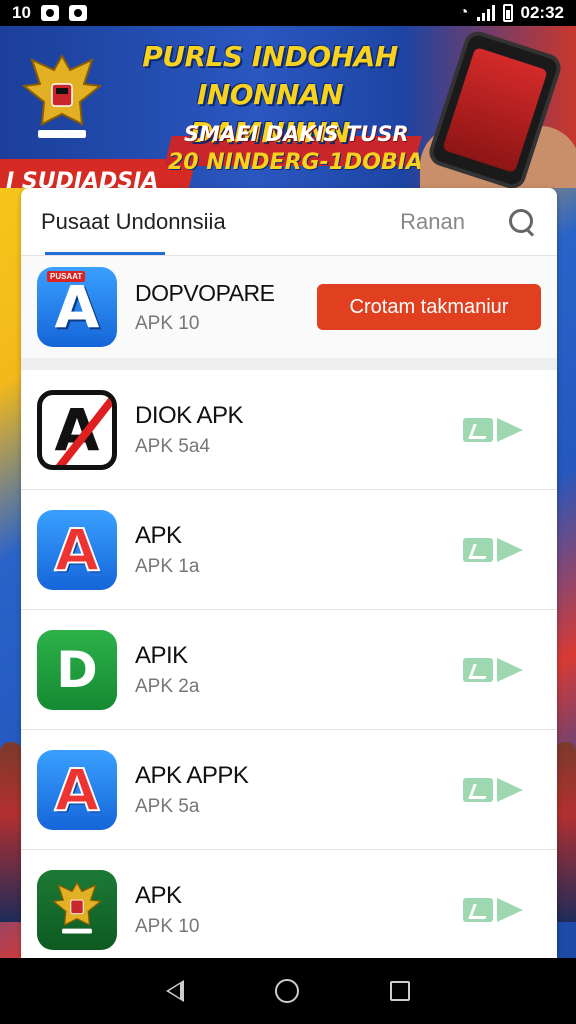  Describe the element at coordinates (172, 446) in the screenshot. I see `app-meta: APK 5a4` at that location.